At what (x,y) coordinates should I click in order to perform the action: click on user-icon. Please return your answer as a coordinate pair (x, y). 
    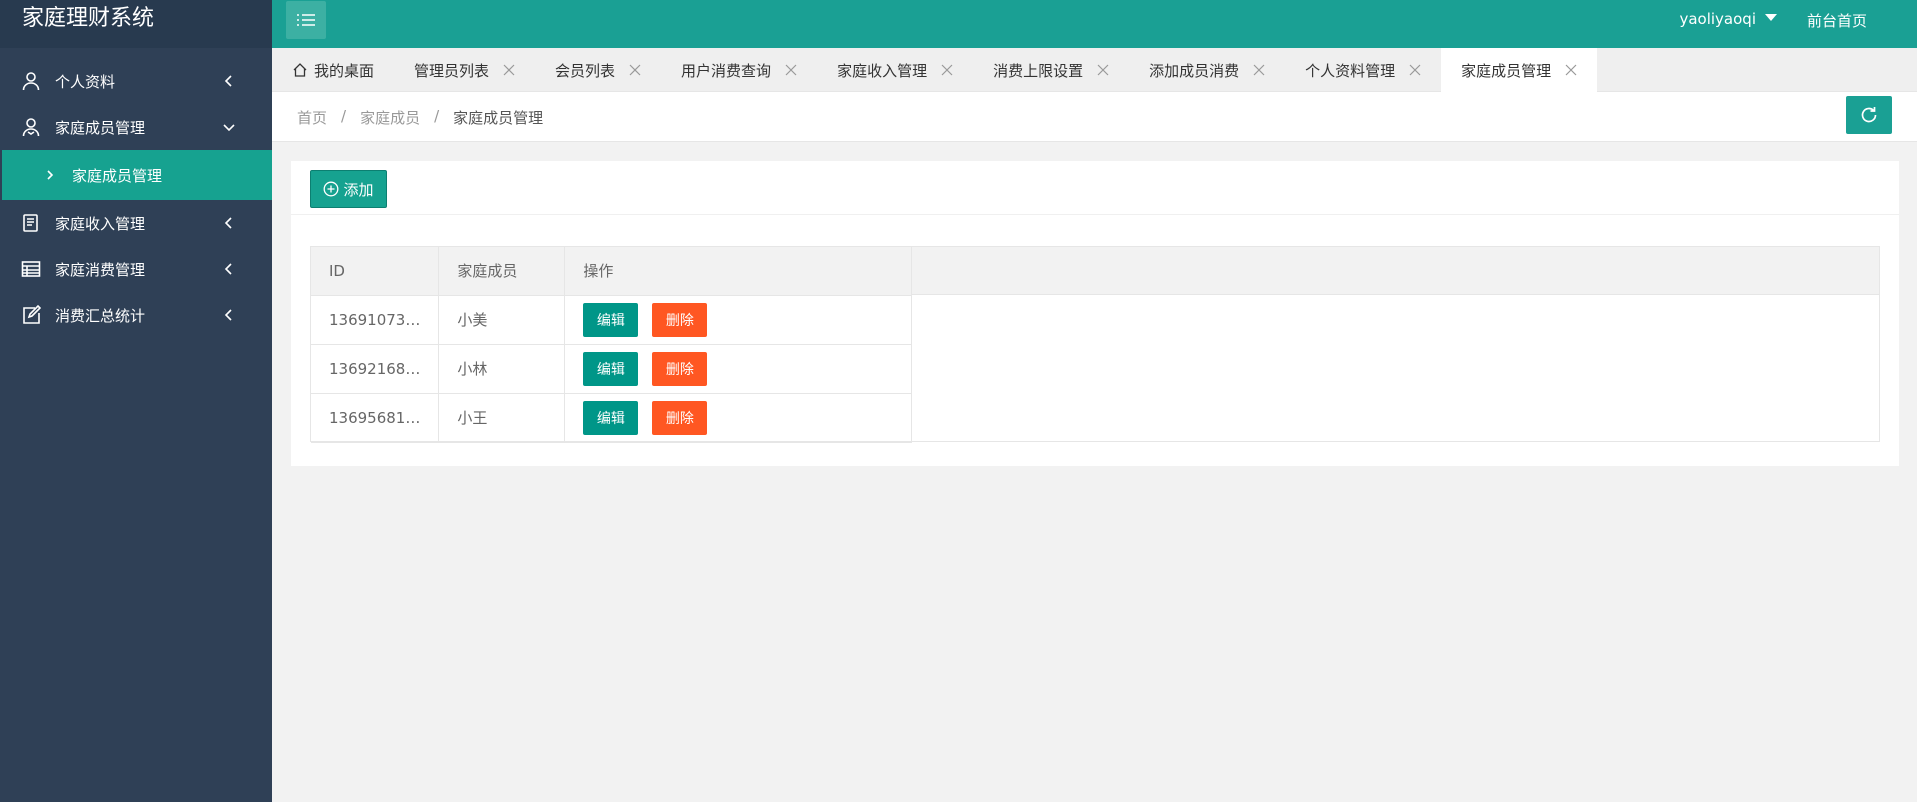
    Looking at the image, I should click on (31, 81).